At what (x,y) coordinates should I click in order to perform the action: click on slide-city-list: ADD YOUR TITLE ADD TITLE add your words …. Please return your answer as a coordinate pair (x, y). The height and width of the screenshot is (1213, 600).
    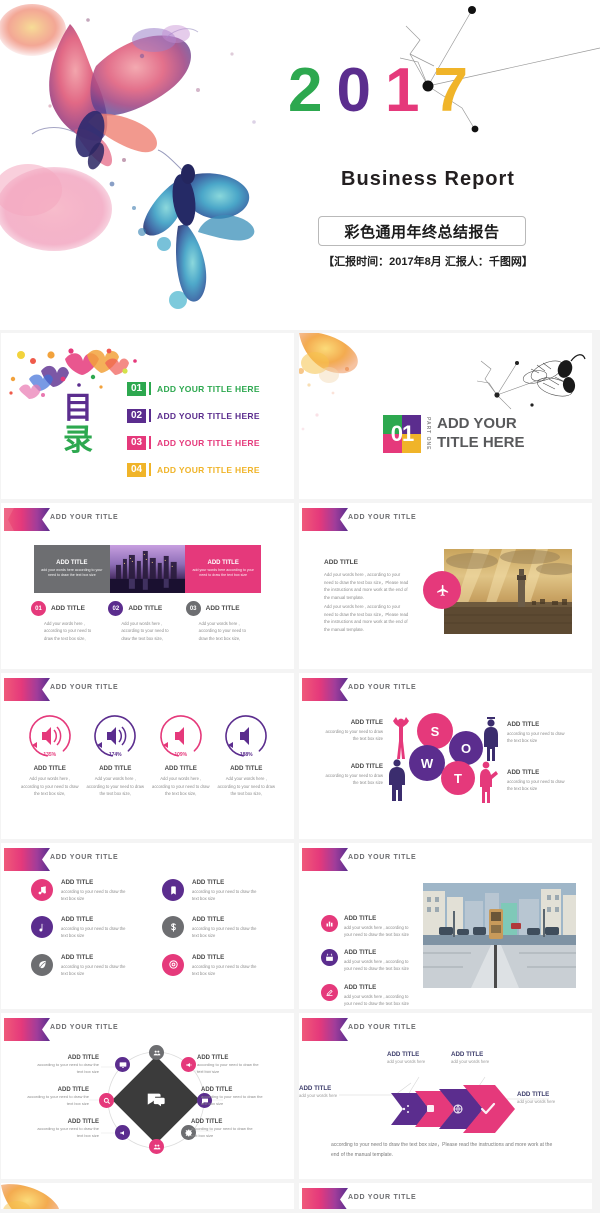
    Looking at the image, I should click on (445, 926).